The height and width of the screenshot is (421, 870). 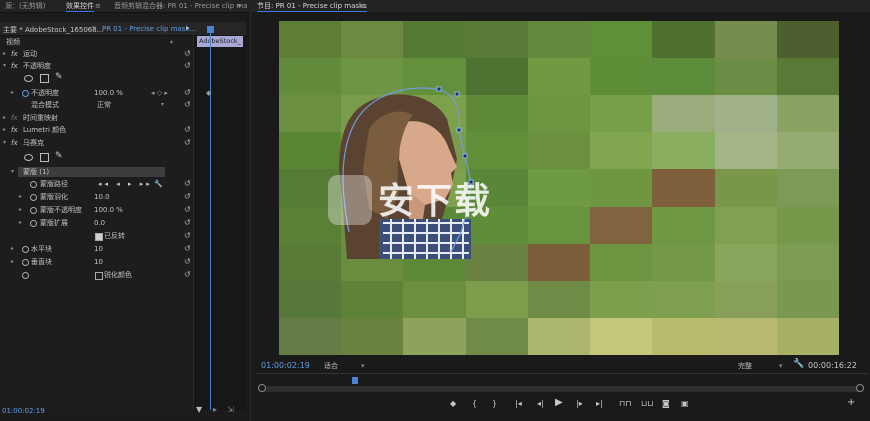 What do you see at coordinates (96, 130) in the screenshot?
I see `effect-lumetri: ▸ fx Lumetri 颜色 ↺` at bounding box center [96, 130].